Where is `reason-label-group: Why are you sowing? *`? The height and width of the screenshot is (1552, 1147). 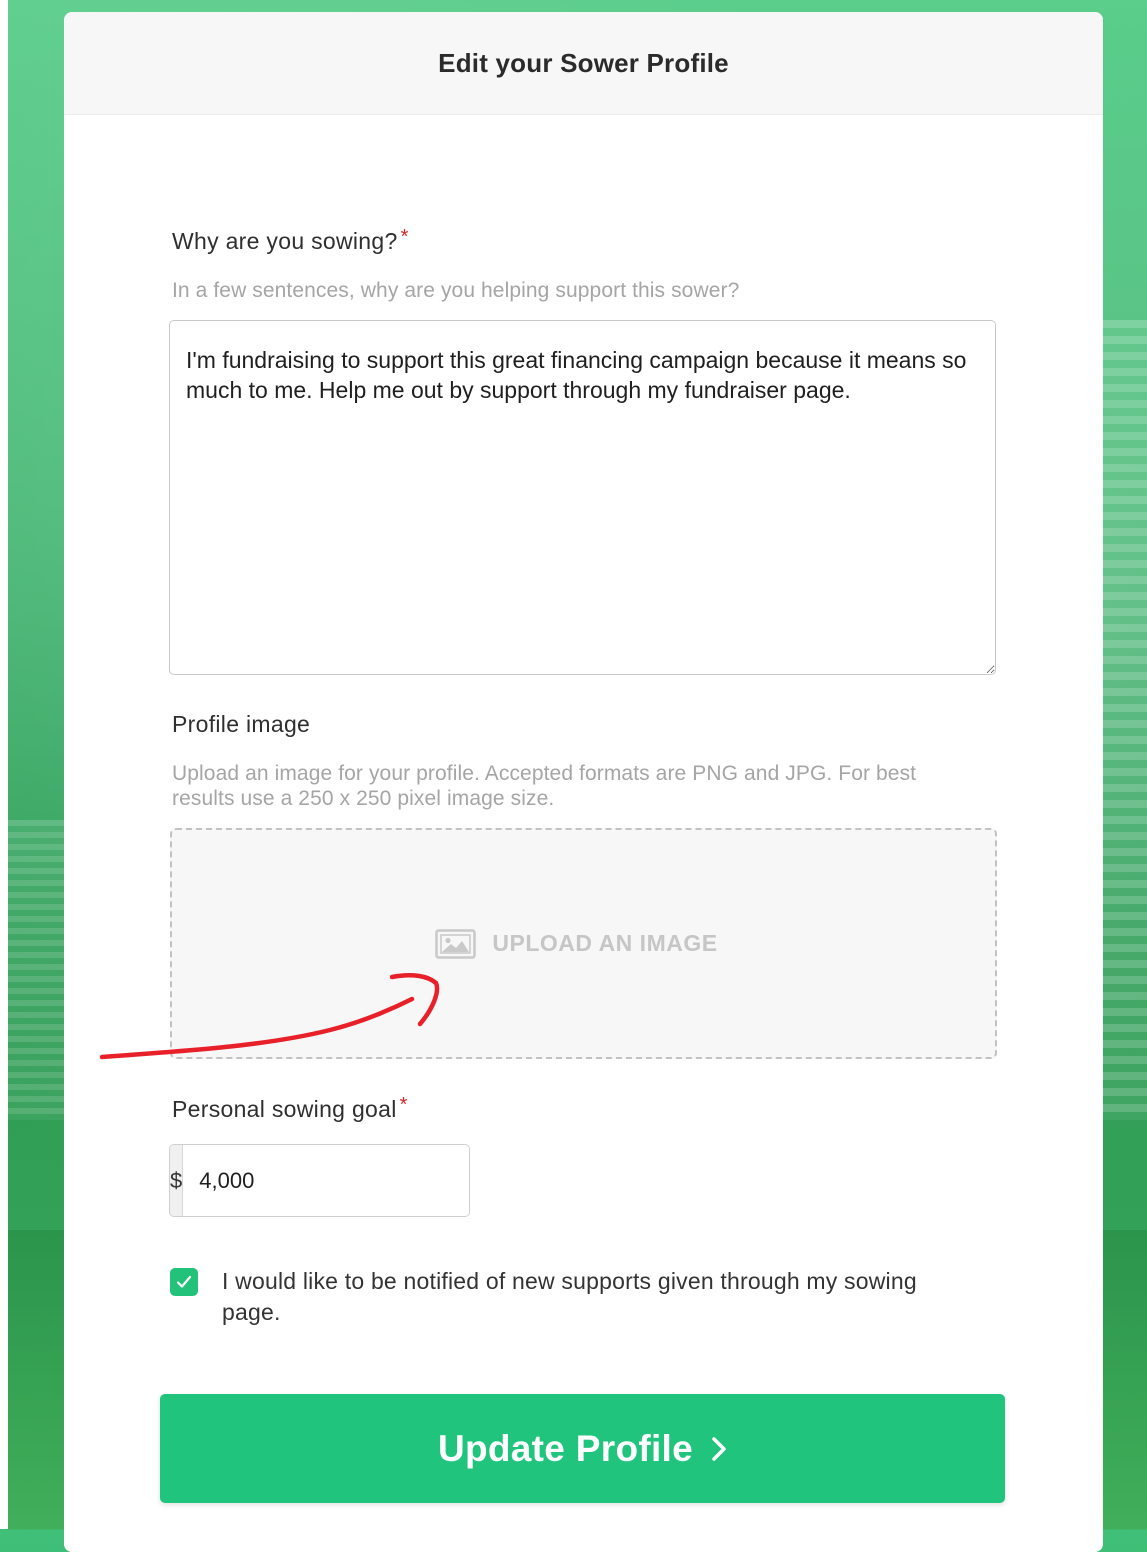
reason-label-group: Why are you sowing? * is located at coordinates (290, 240).